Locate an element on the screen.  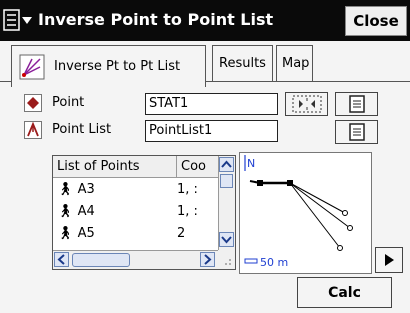
title-bar: Inverse Point to Point List Close is located at coordinates (205, 20).